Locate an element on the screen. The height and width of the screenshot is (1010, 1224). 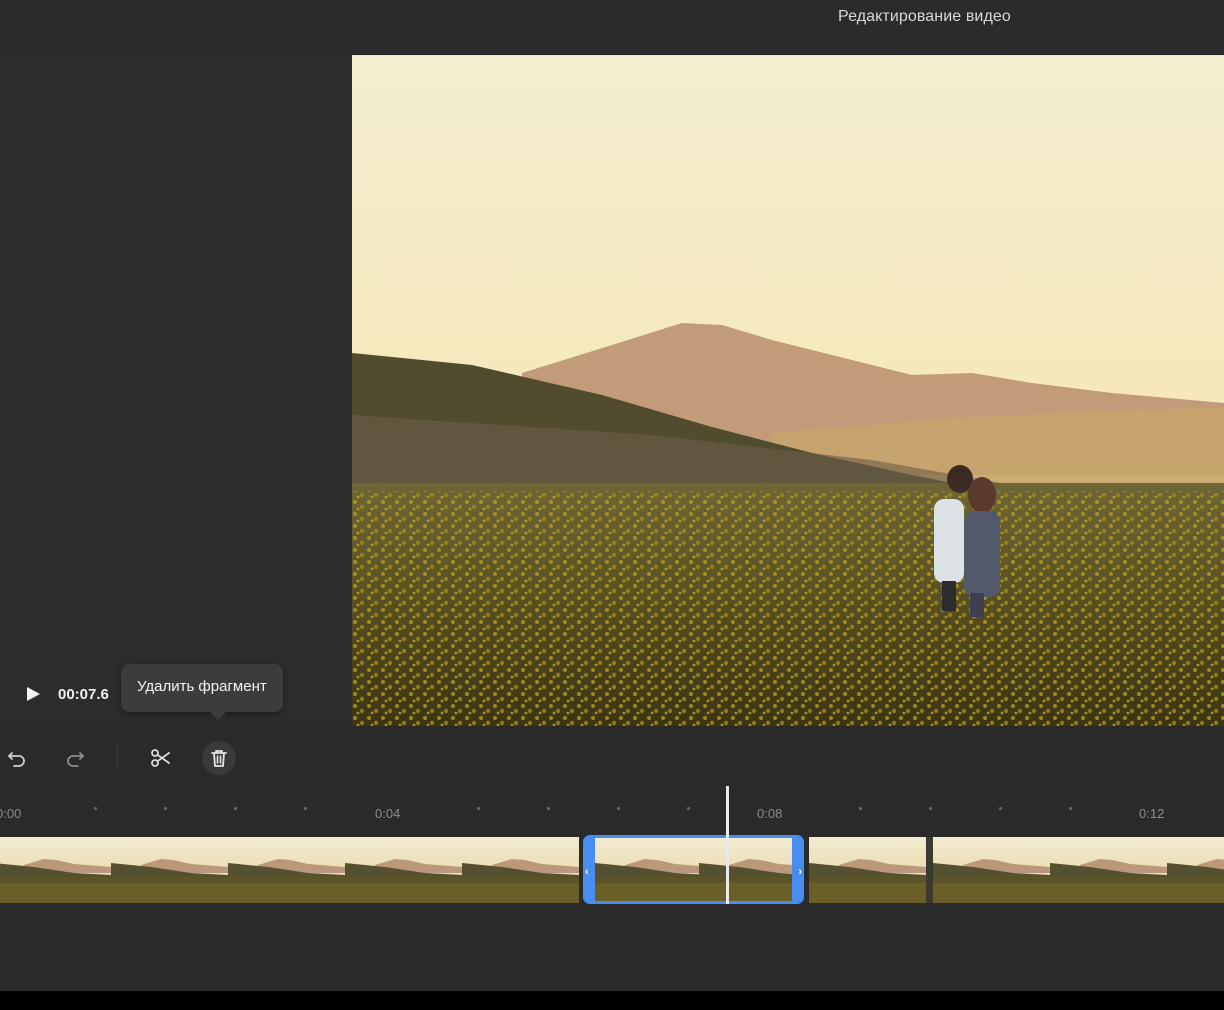
tooltip-arrow is located at coordinates (218, 715).